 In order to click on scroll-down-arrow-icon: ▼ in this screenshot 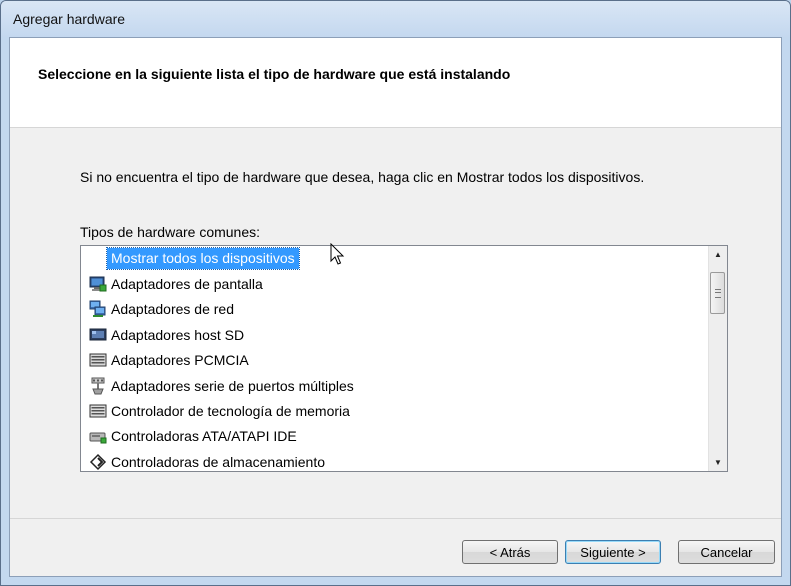, I will do `click(718, 462)`.